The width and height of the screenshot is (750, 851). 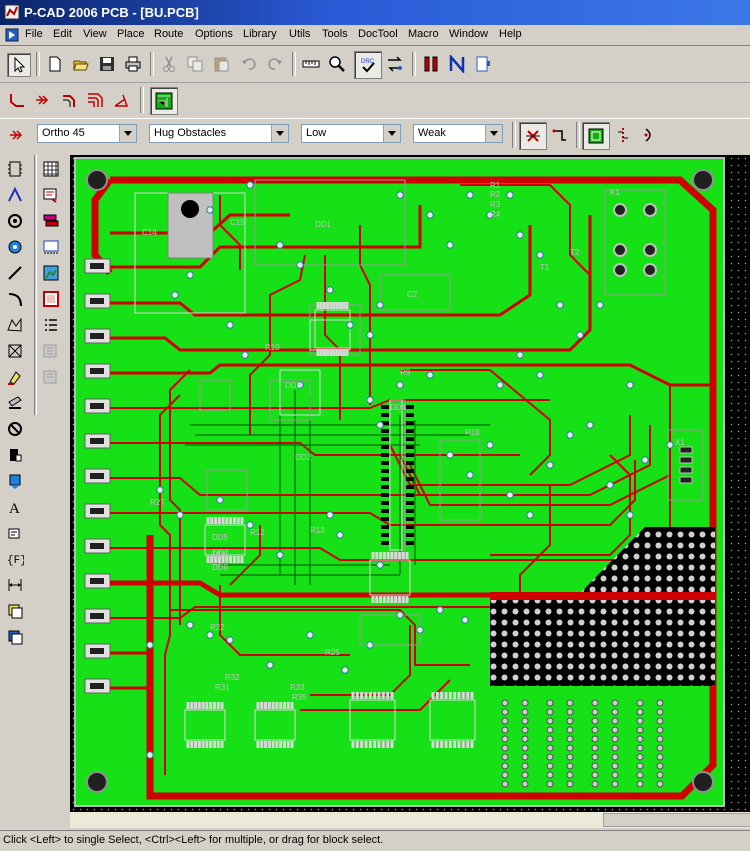 What do you see at coordinates (12, 35) in the screenshot?
I see `system-menu-icon` at bounding box center [12, 35].